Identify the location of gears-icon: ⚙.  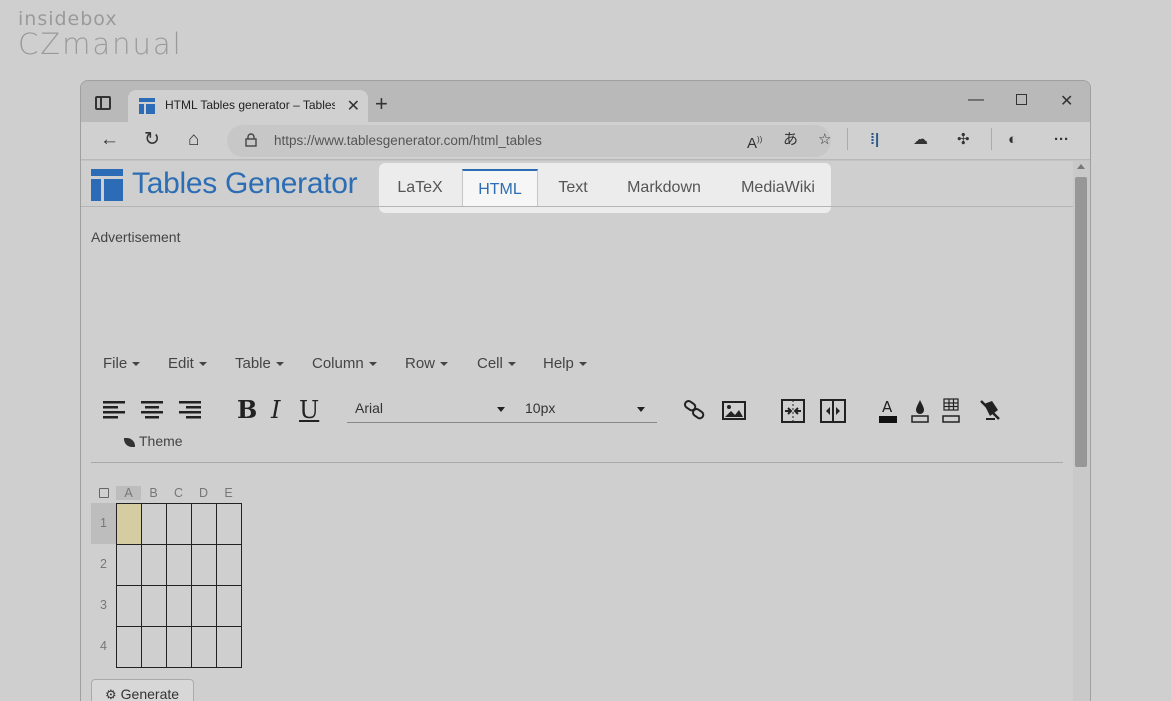
(111, 694).